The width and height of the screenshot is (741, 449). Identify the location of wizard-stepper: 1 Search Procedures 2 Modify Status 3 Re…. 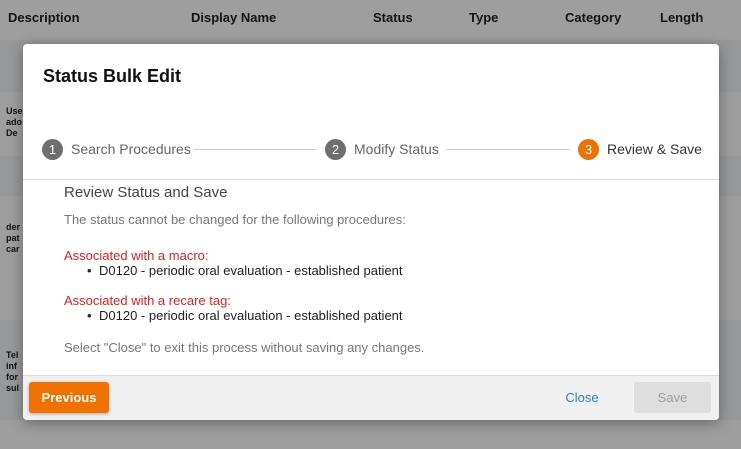
(372, 149).